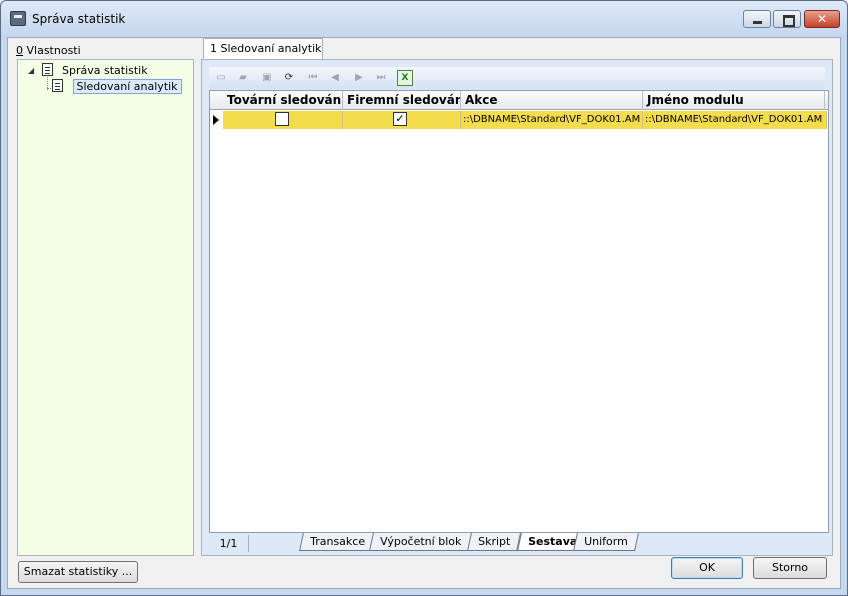 The width and height of the screenshot is (848, 596). Describe the element at coordinates (216, 120) in the screenshot. I see `row-indicator-icon` at that location.